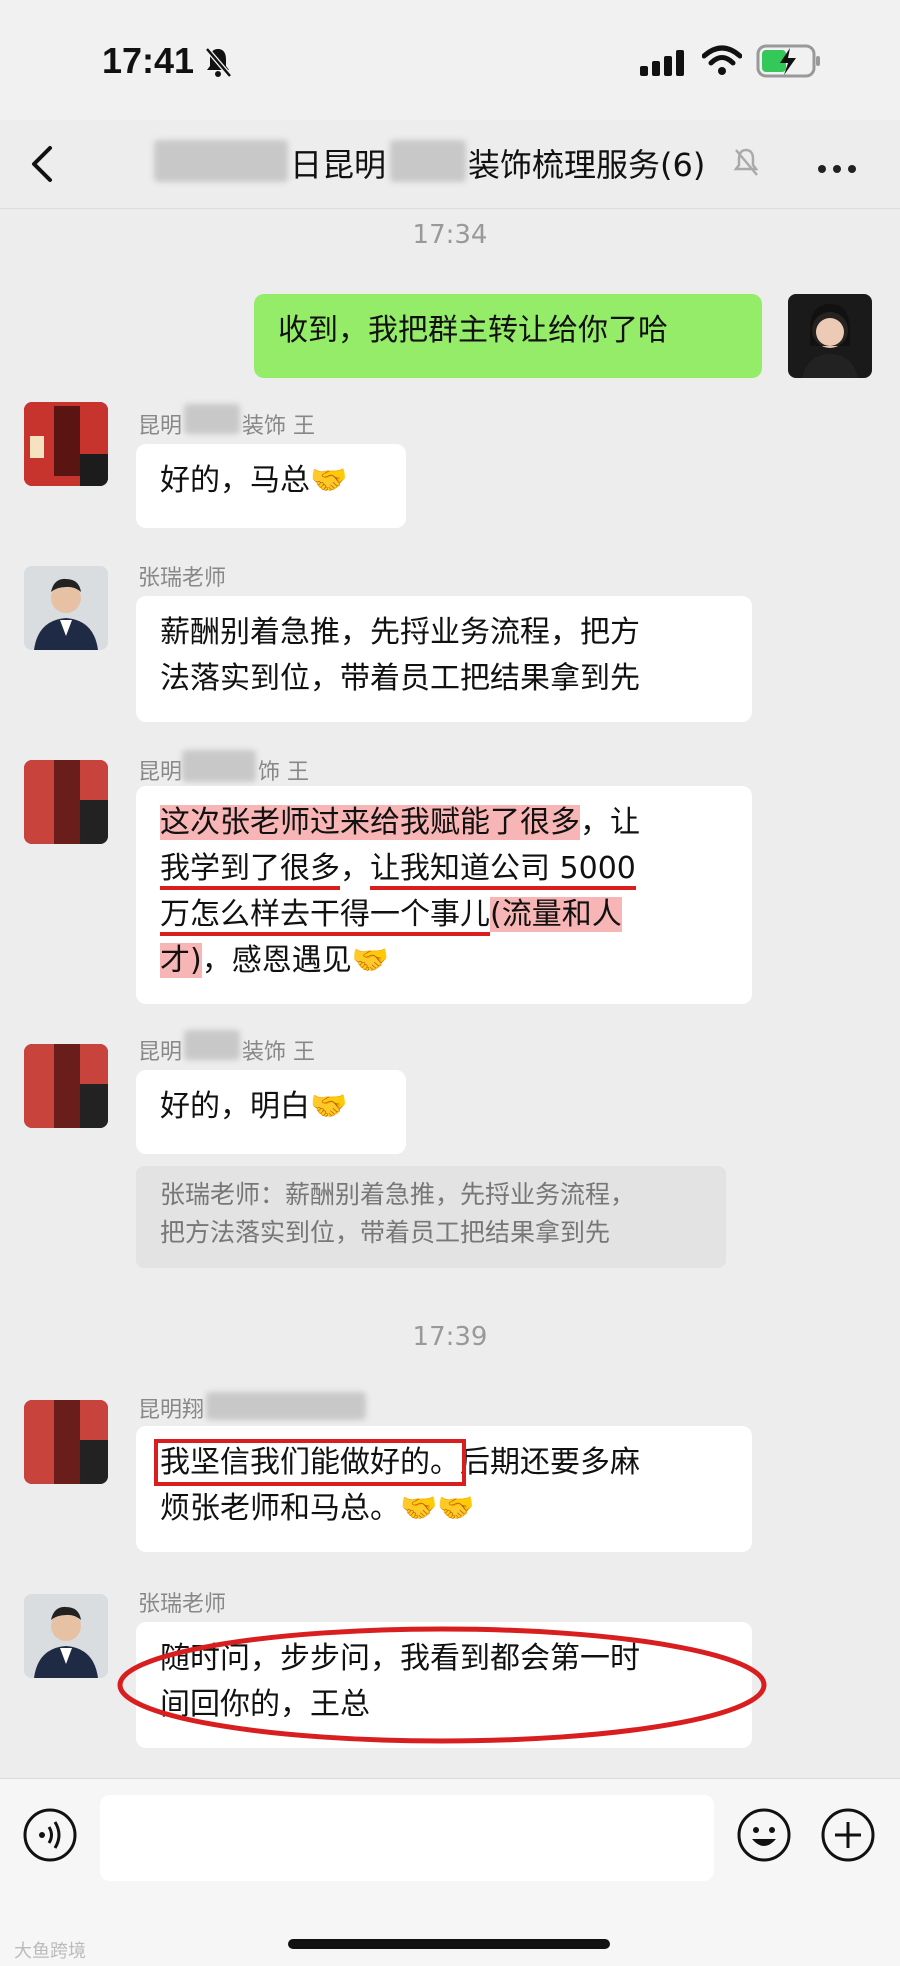 The width and height of the screenshot is (900, 1966). Describe the element at coordinates (788, 61) in the screenshot. I see `battery-charging-icon` at that location.